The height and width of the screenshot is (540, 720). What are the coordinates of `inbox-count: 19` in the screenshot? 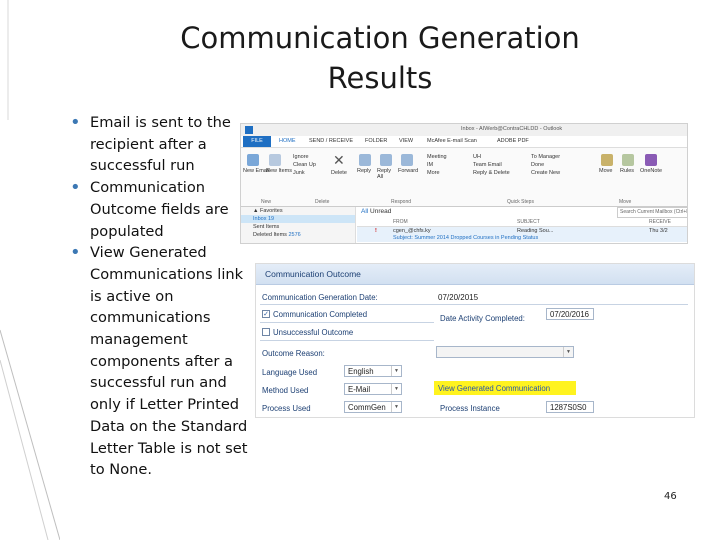 It's located at (271, 219).